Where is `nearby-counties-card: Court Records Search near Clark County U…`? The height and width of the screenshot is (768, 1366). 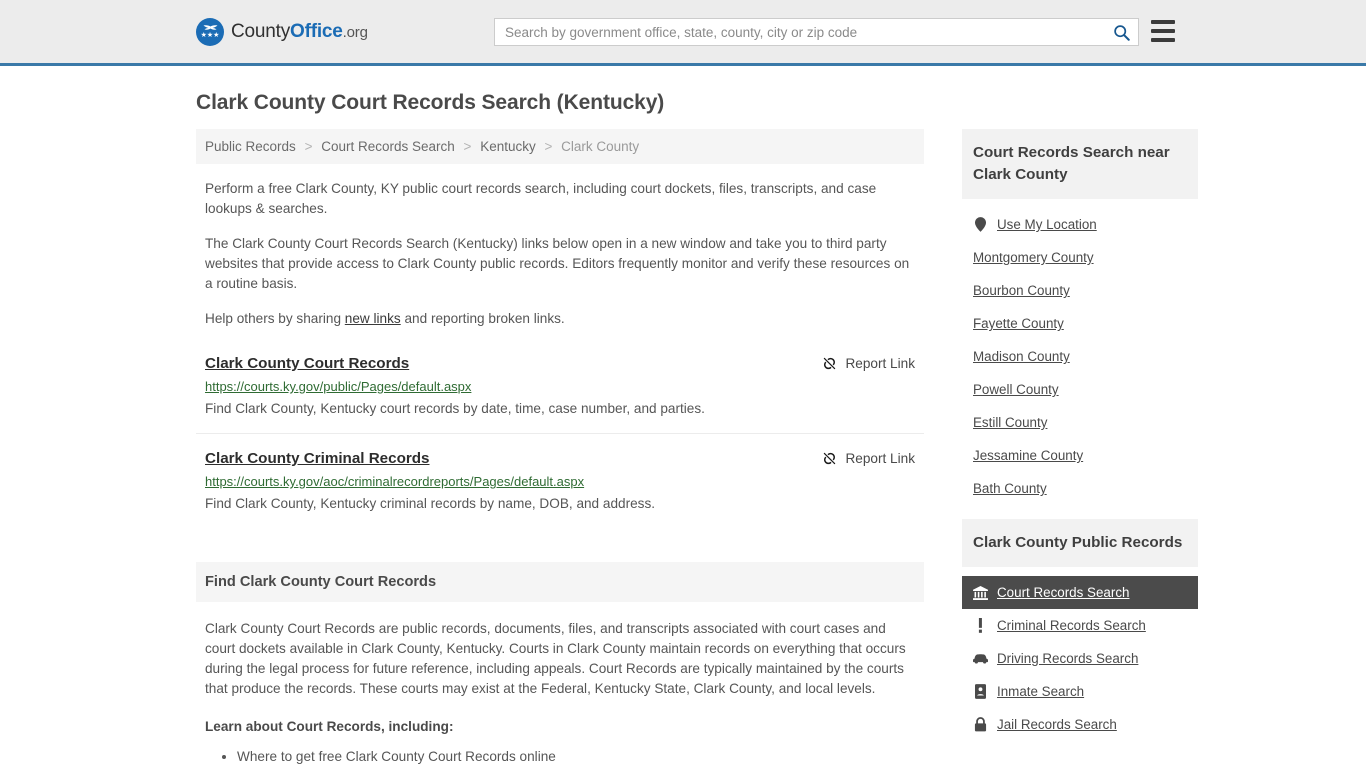 nearby-counties-card: Court Records Search near Clark County U… is located at coordinates (1080, 317).